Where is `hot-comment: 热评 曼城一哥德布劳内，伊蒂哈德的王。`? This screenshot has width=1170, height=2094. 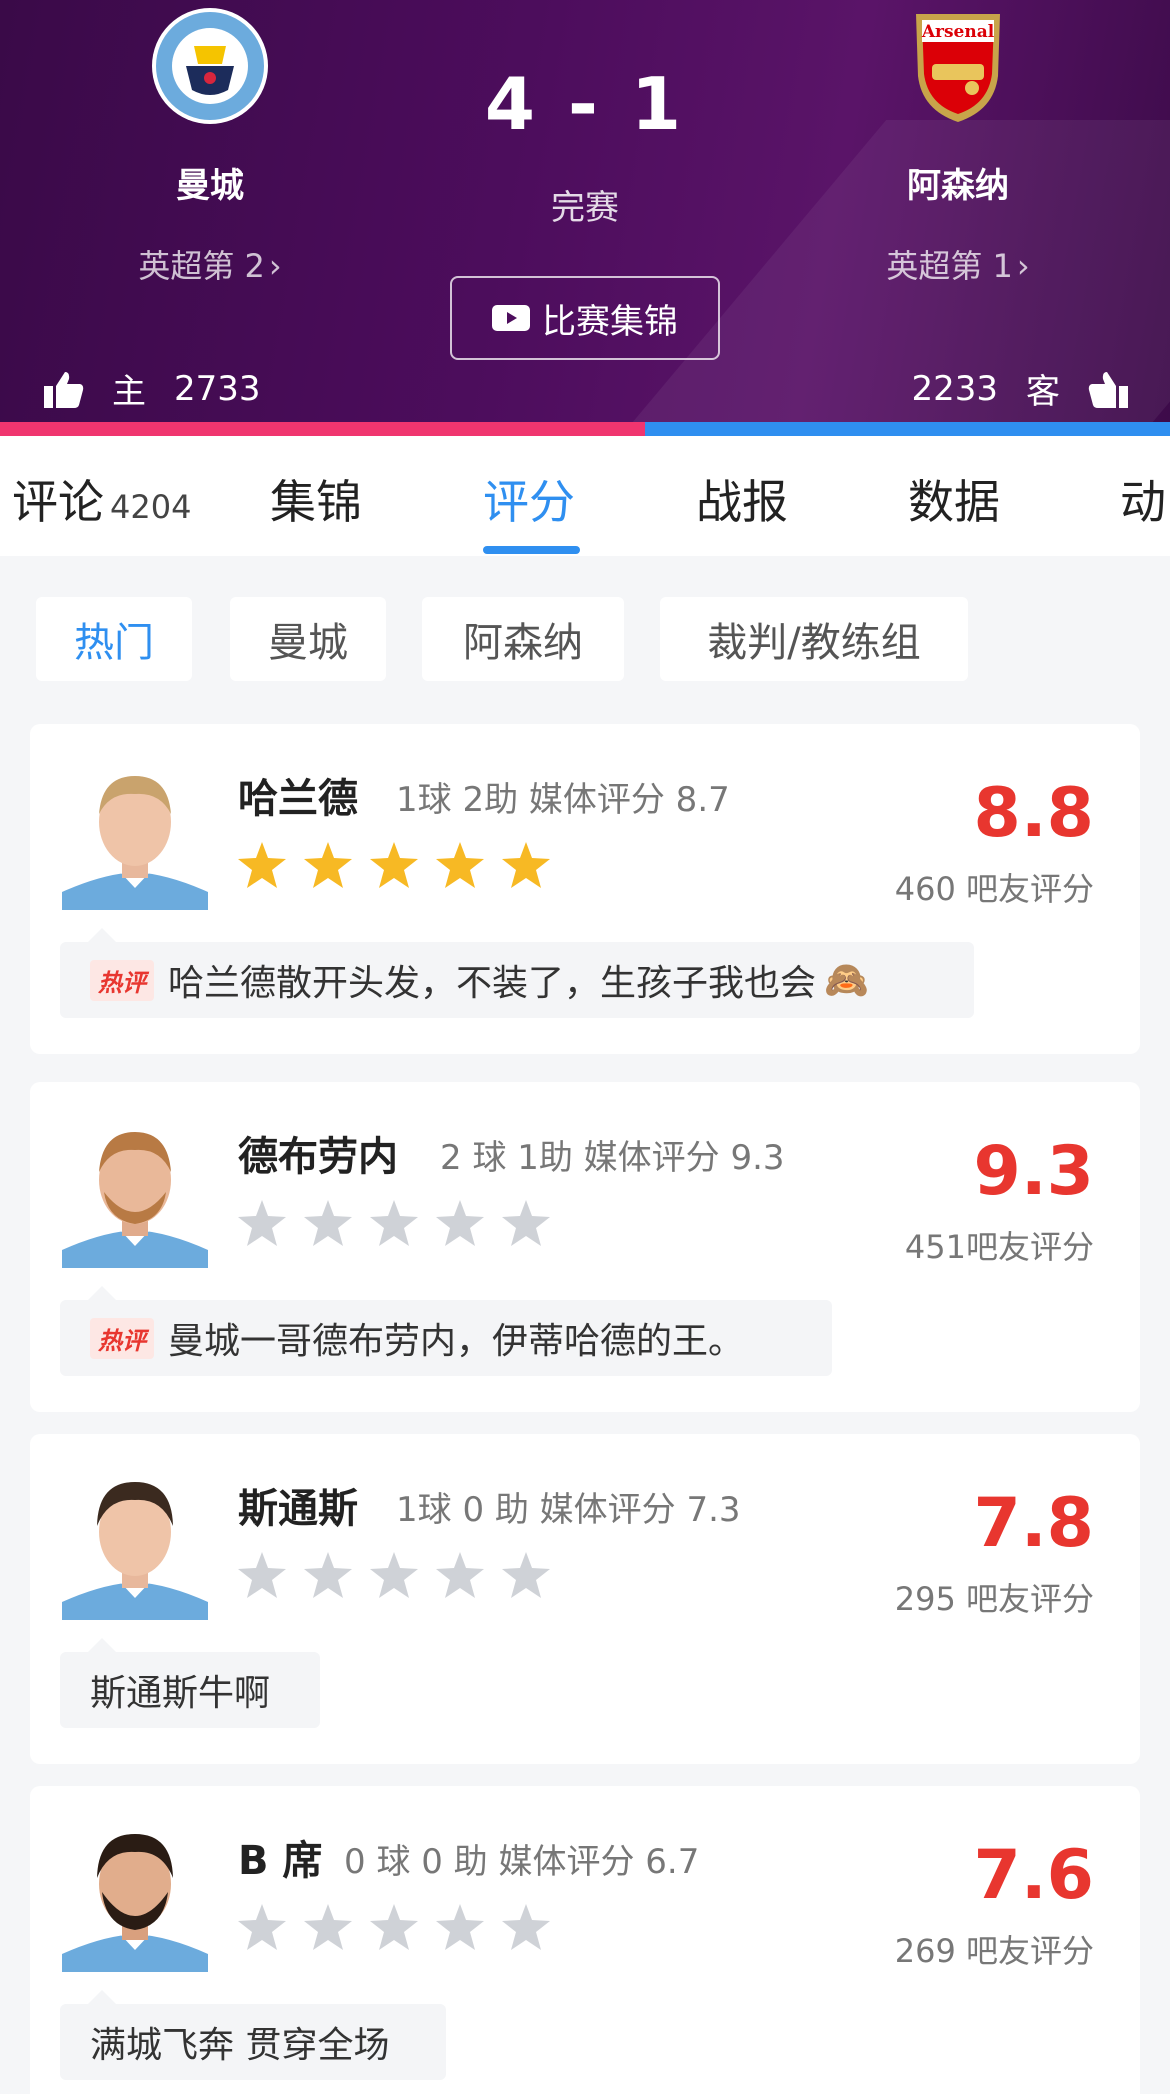 hot-comment: 热评 曼城一哥德布劳内，伊蒂哈德的王。 is located at coordinates (446, 1331).